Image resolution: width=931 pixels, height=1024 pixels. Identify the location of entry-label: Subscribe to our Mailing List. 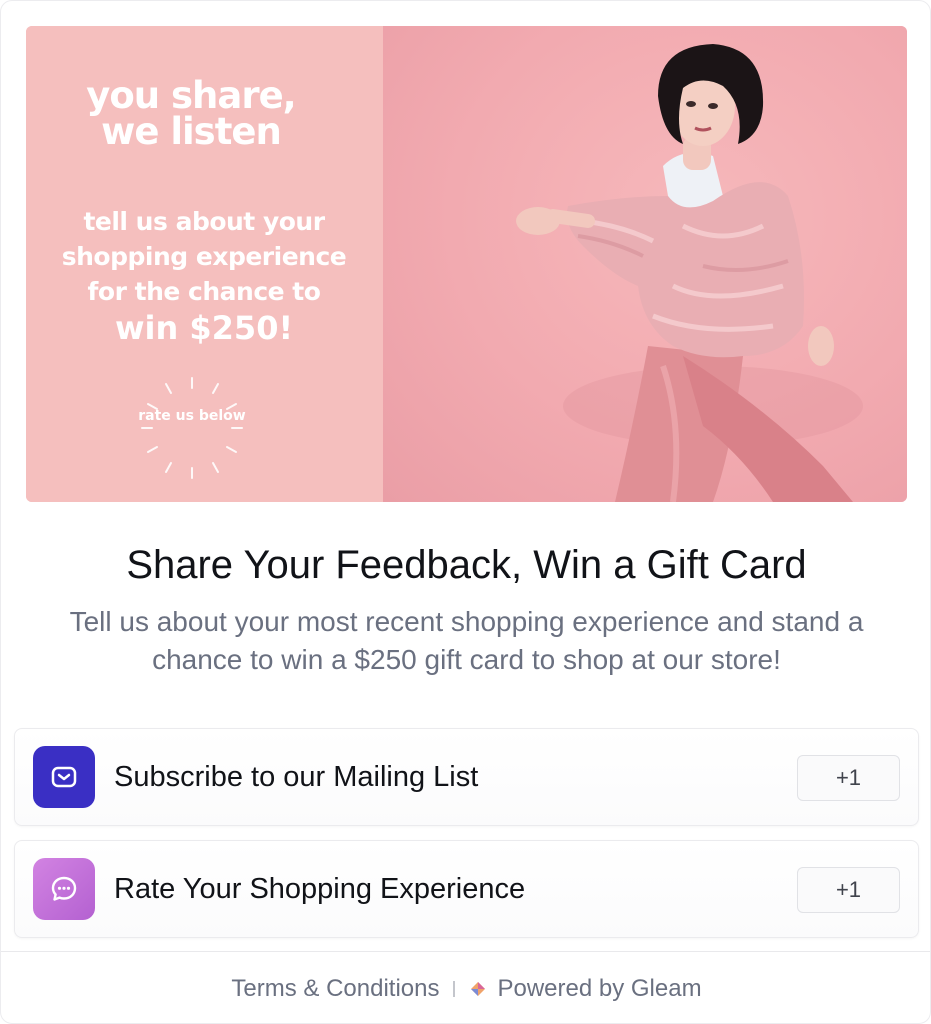
(296, 777).